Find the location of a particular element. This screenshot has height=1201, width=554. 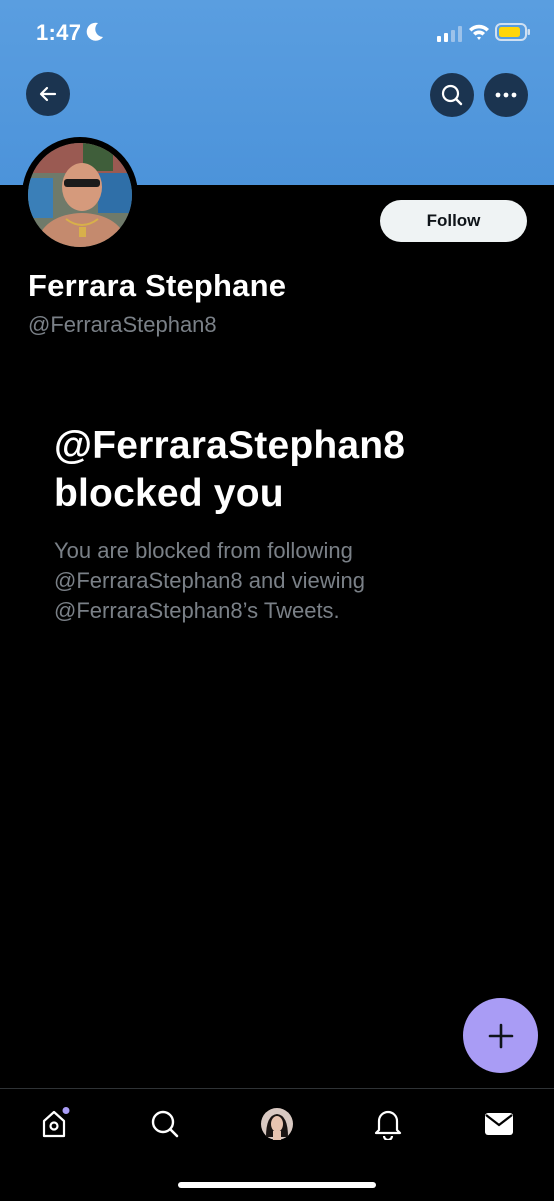

back-button is located at coordinates (48, 94).